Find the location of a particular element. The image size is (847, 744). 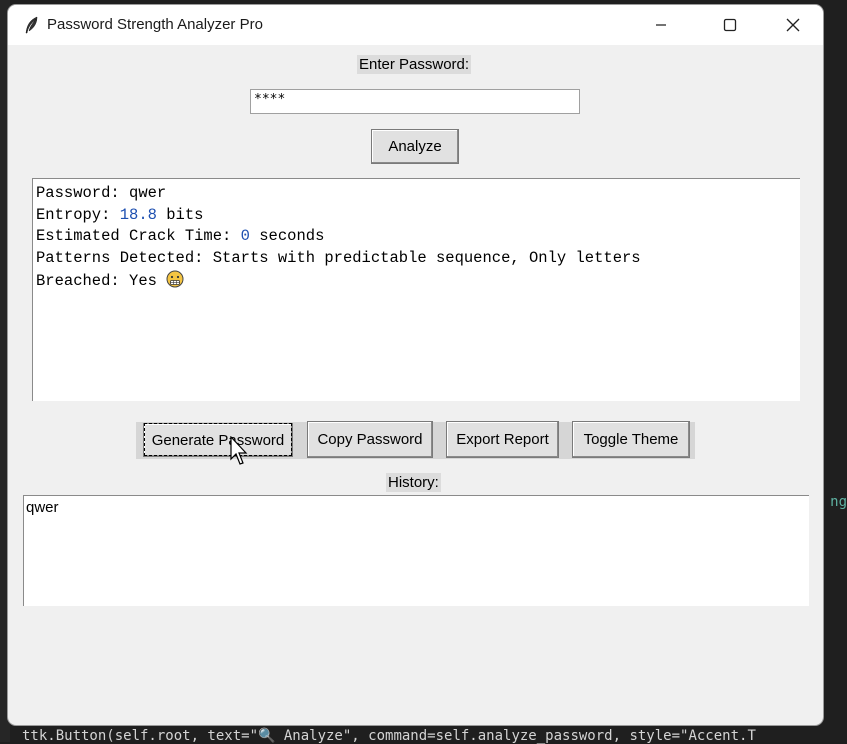

close-button is located at coordinates (793, 25).